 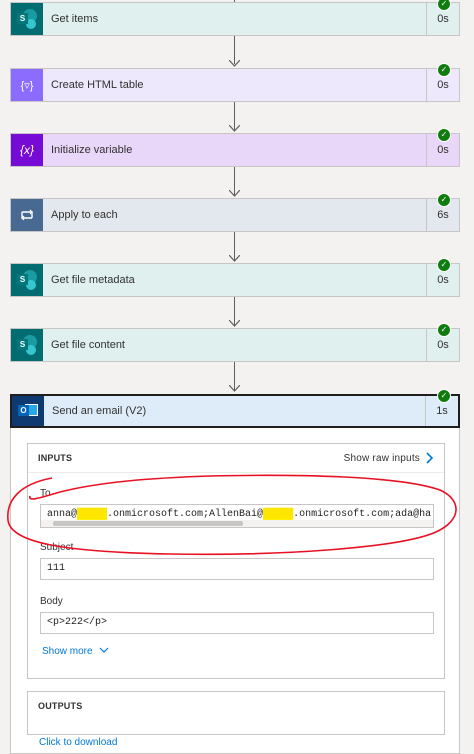 I want to click on step-title: Send an email (V2), so click(x=99, y=411).